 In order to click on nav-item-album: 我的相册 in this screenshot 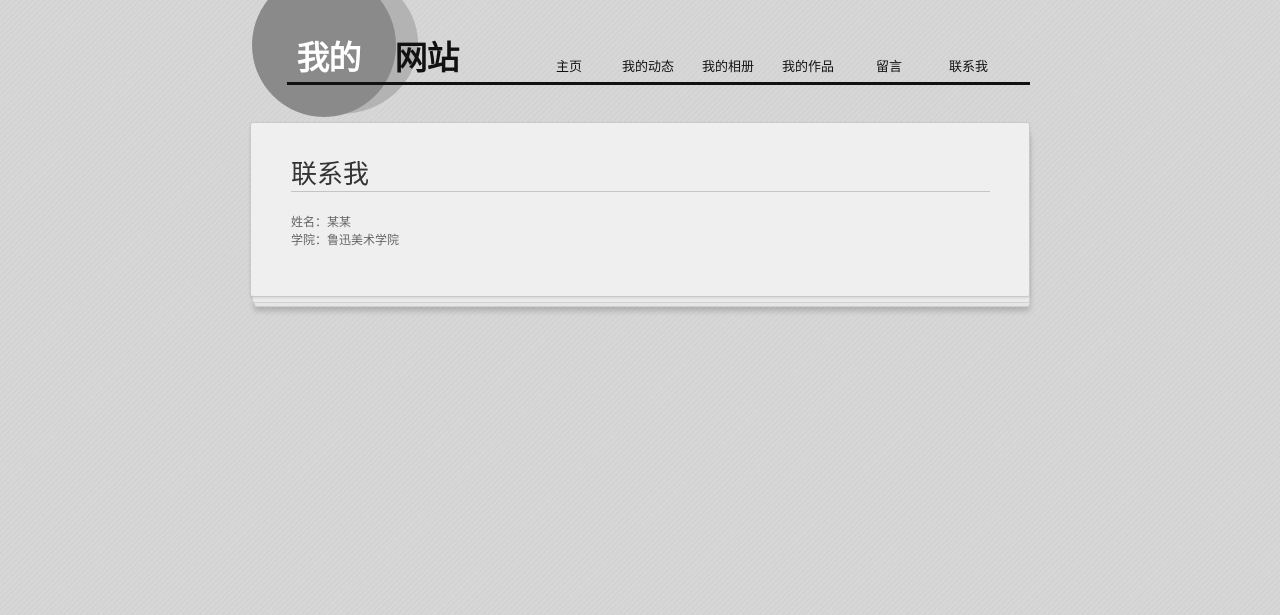, I will do `click(728, 68)`.